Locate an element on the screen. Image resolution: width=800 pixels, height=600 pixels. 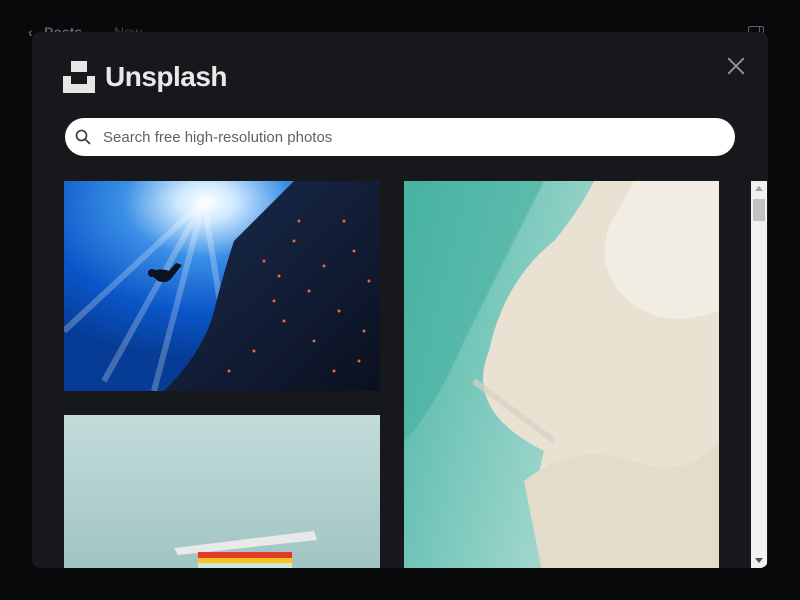
unsplash-logo-icon is located at coordinates (79, 77).